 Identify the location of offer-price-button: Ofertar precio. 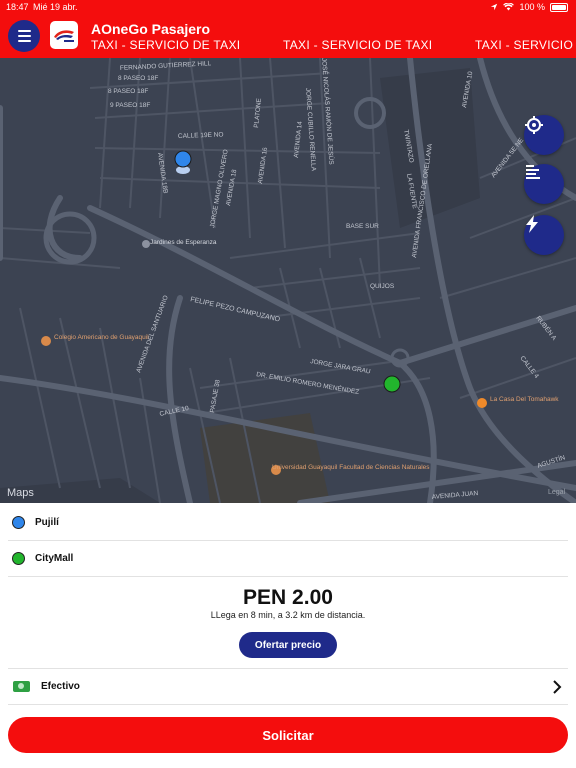
(288, 645).